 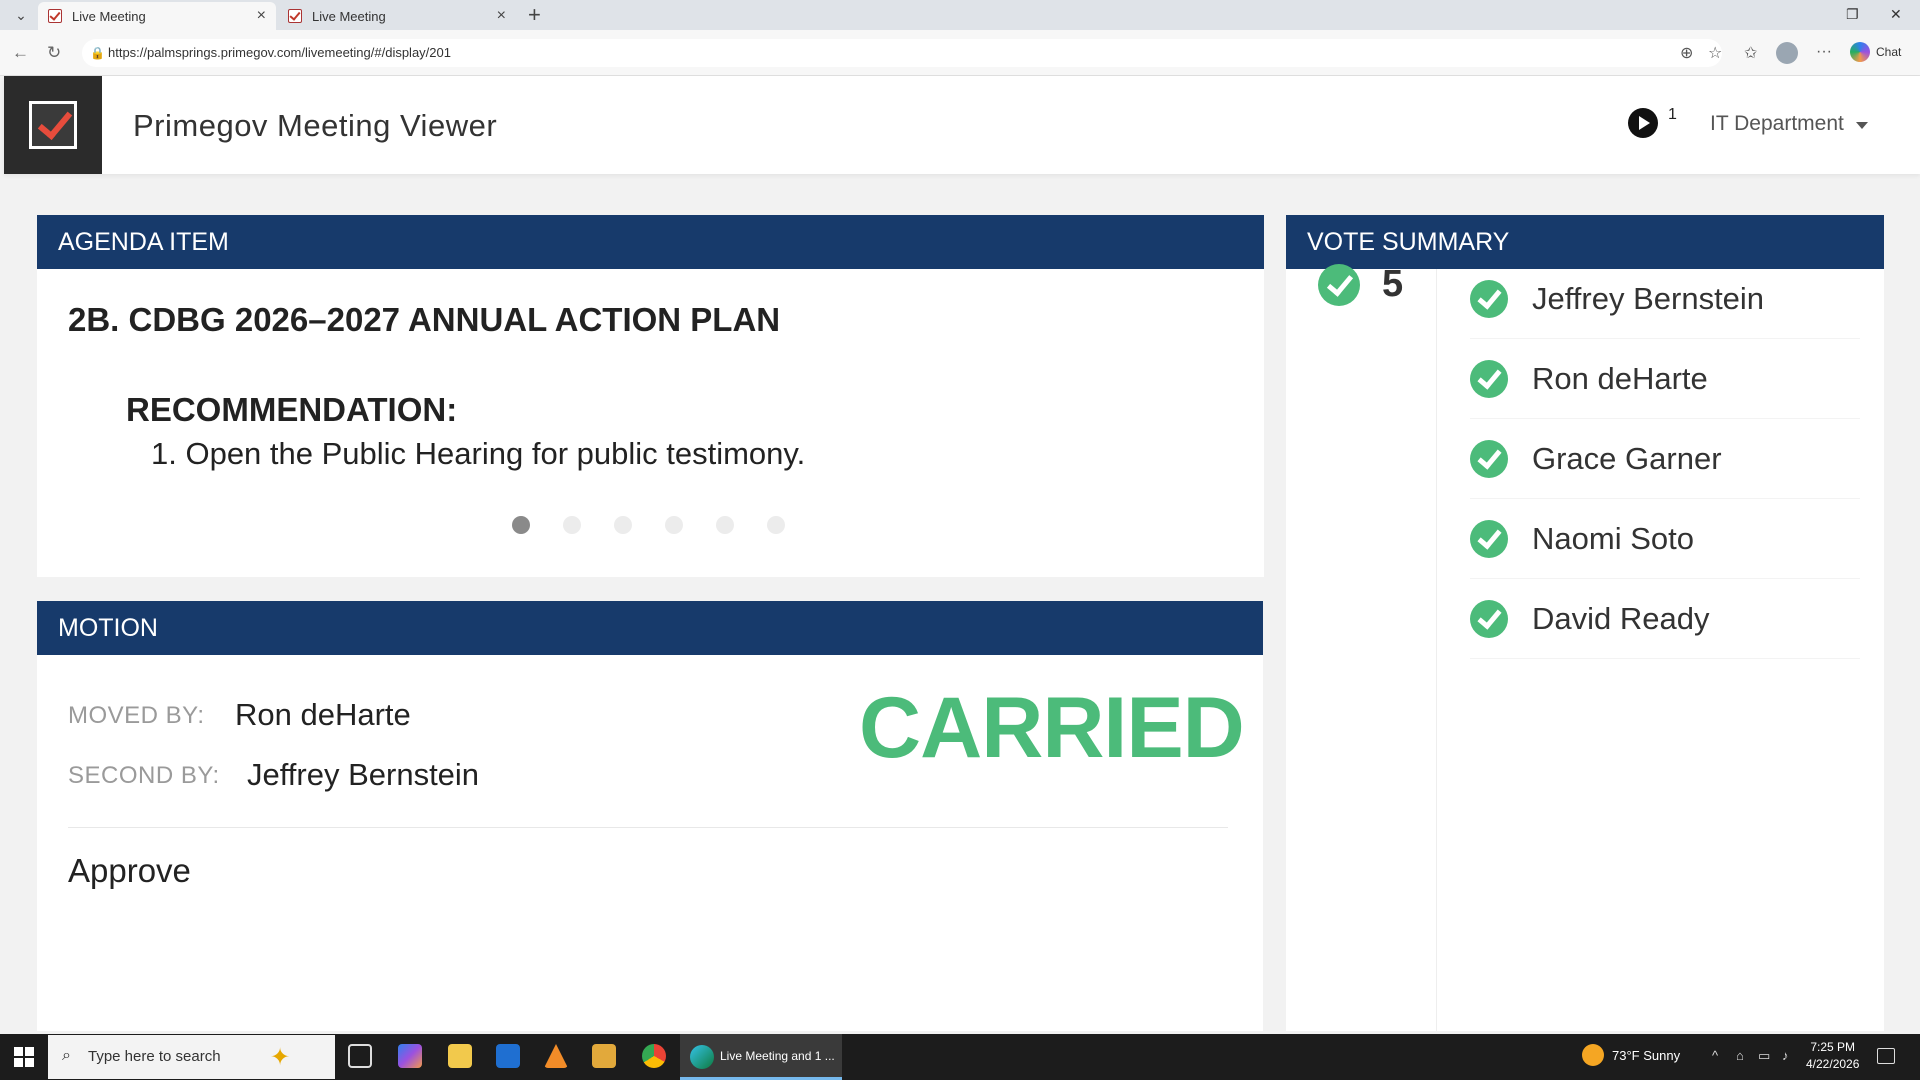 I want to click on vlc-icon, so click(x=556, y=1056).